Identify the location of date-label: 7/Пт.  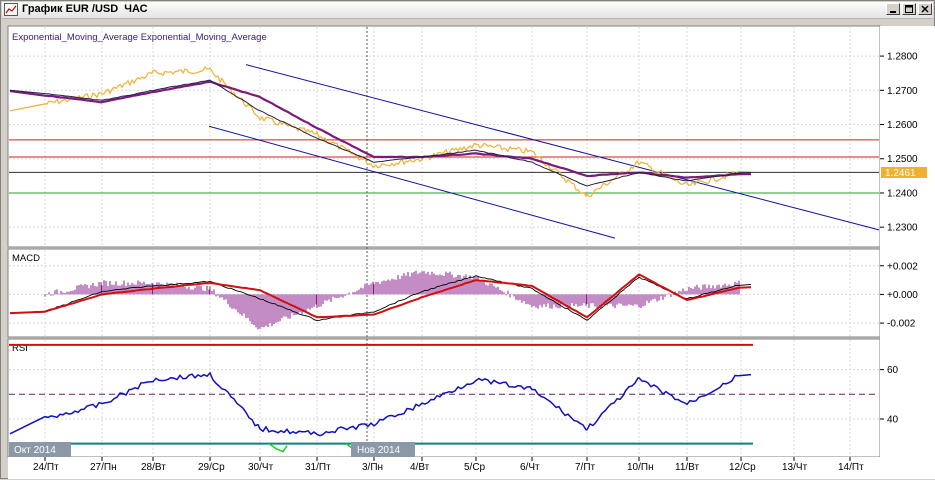
(585, 467).